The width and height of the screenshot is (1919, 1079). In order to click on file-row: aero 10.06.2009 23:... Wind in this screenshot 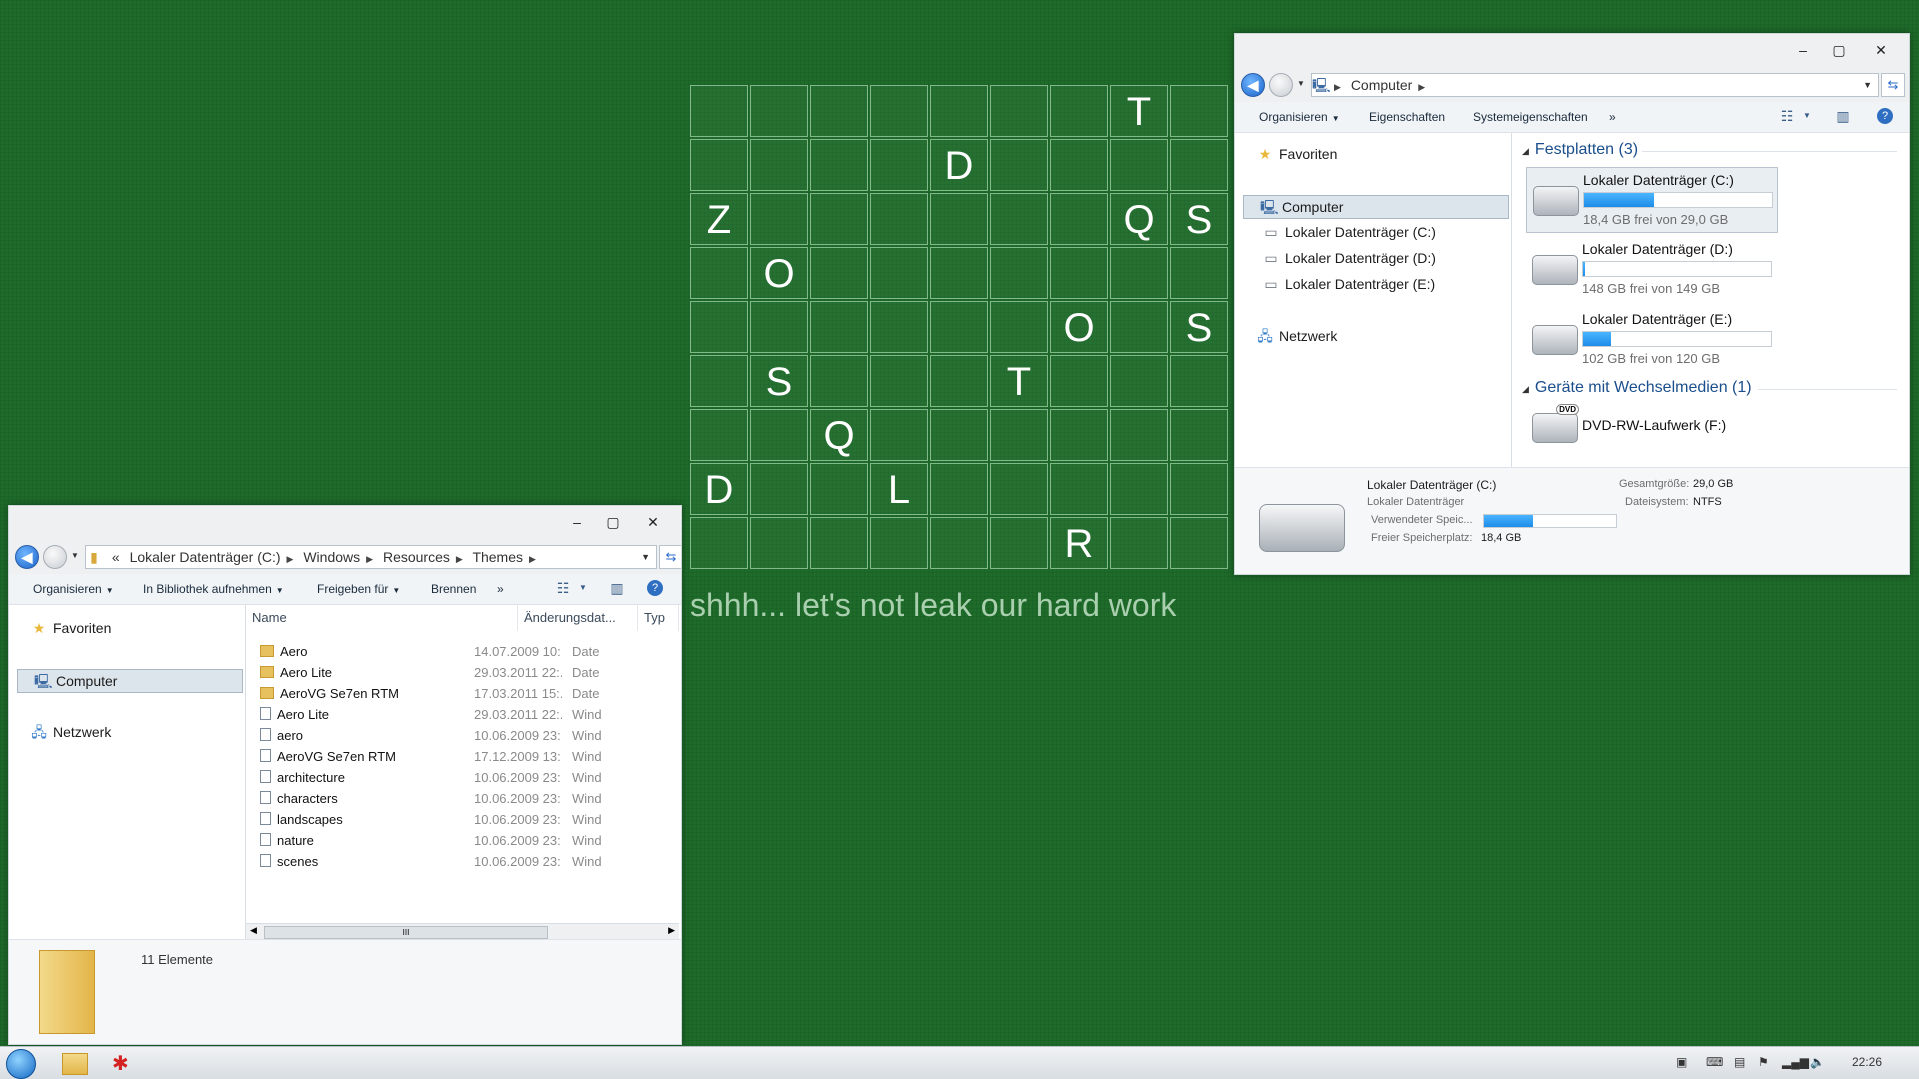, I will do `click(462, 735)`.